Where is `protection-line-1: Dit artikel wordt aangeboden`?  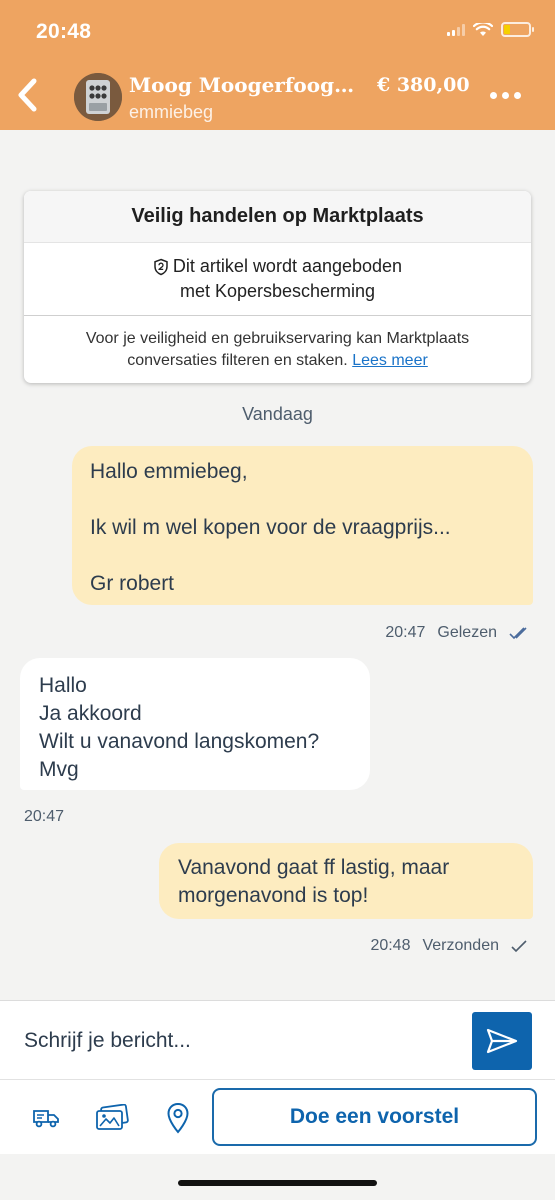
protection-line-1: Dit artikel wordt aangeboden is located at coordinates (287, 266).